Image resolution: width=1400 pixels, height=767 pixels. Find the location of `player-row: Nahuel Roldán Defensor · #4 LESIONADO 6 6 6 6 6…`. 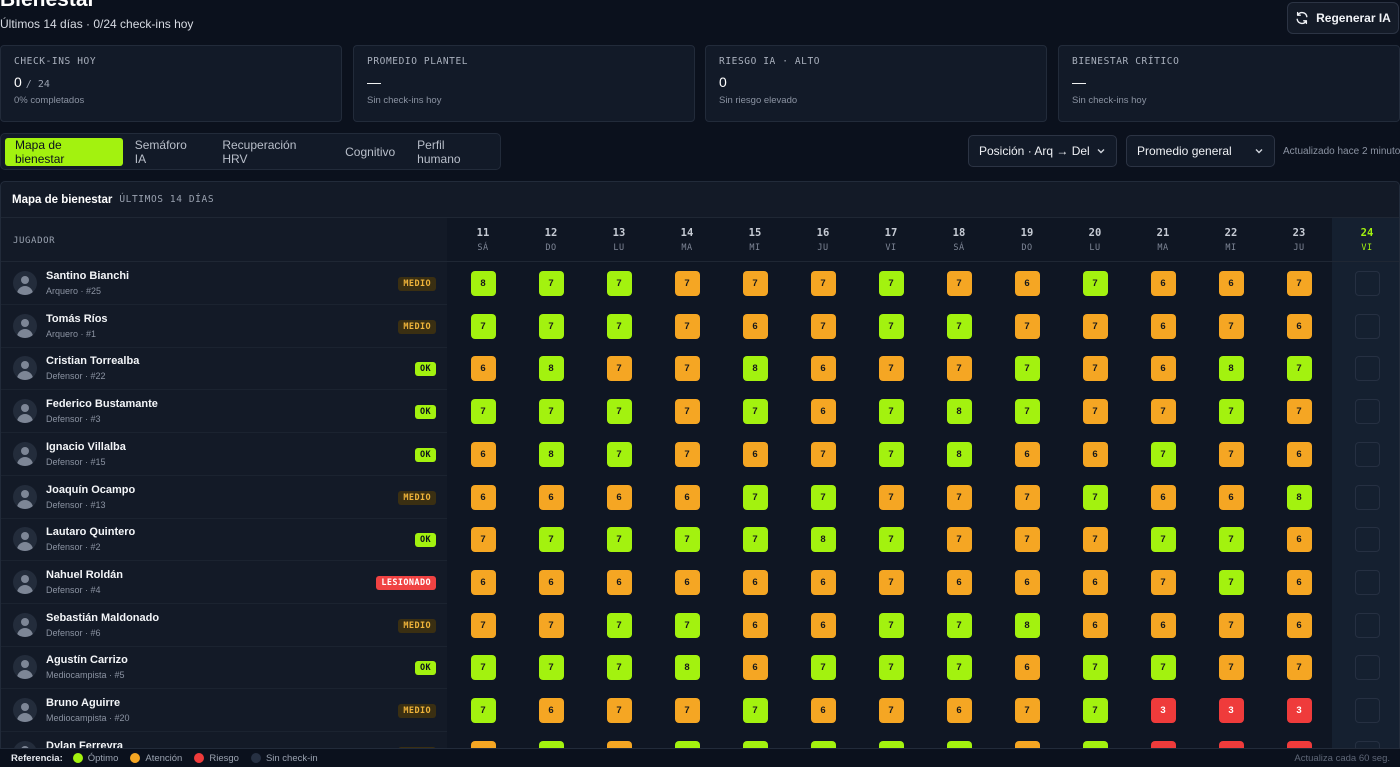

player-row: Nahuel Roldán Defensor · #4 LESIONADO 6 6 6 6 6… is located at coordinates (700, 582).